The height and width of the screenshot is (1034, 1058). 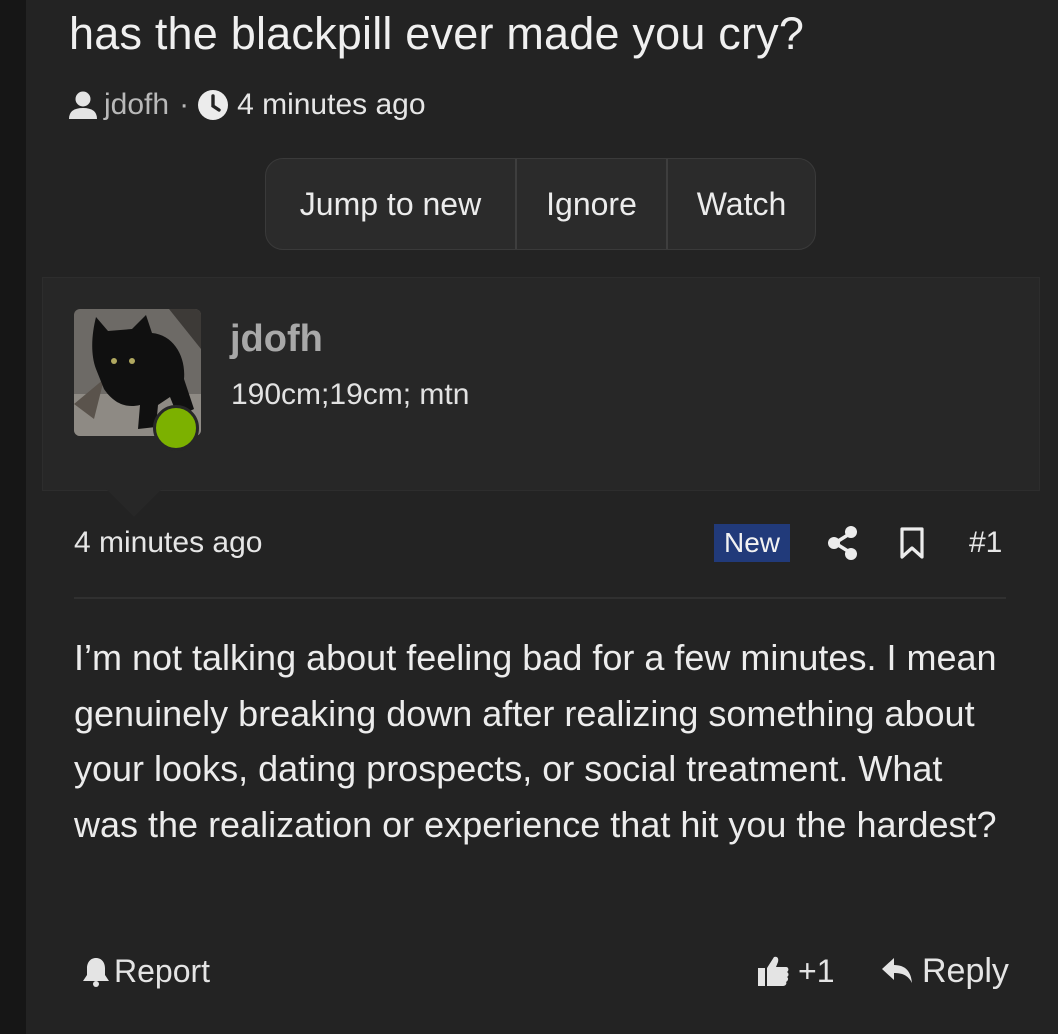 What do you see at coordinates (134, 503) in the screenshot?
I see `user-block-arrow` at bounding box center [134, 503].